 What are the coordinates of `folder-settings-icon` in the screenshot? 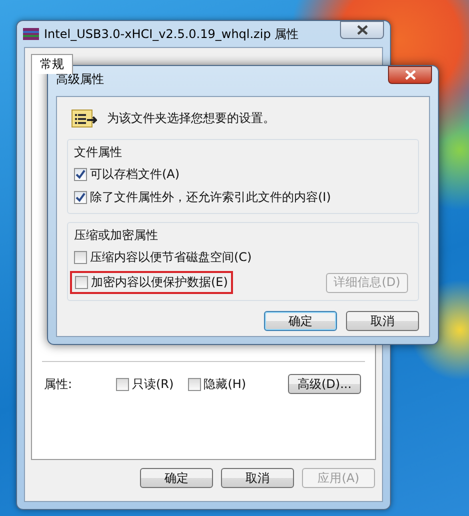 It's located at (84, 118).